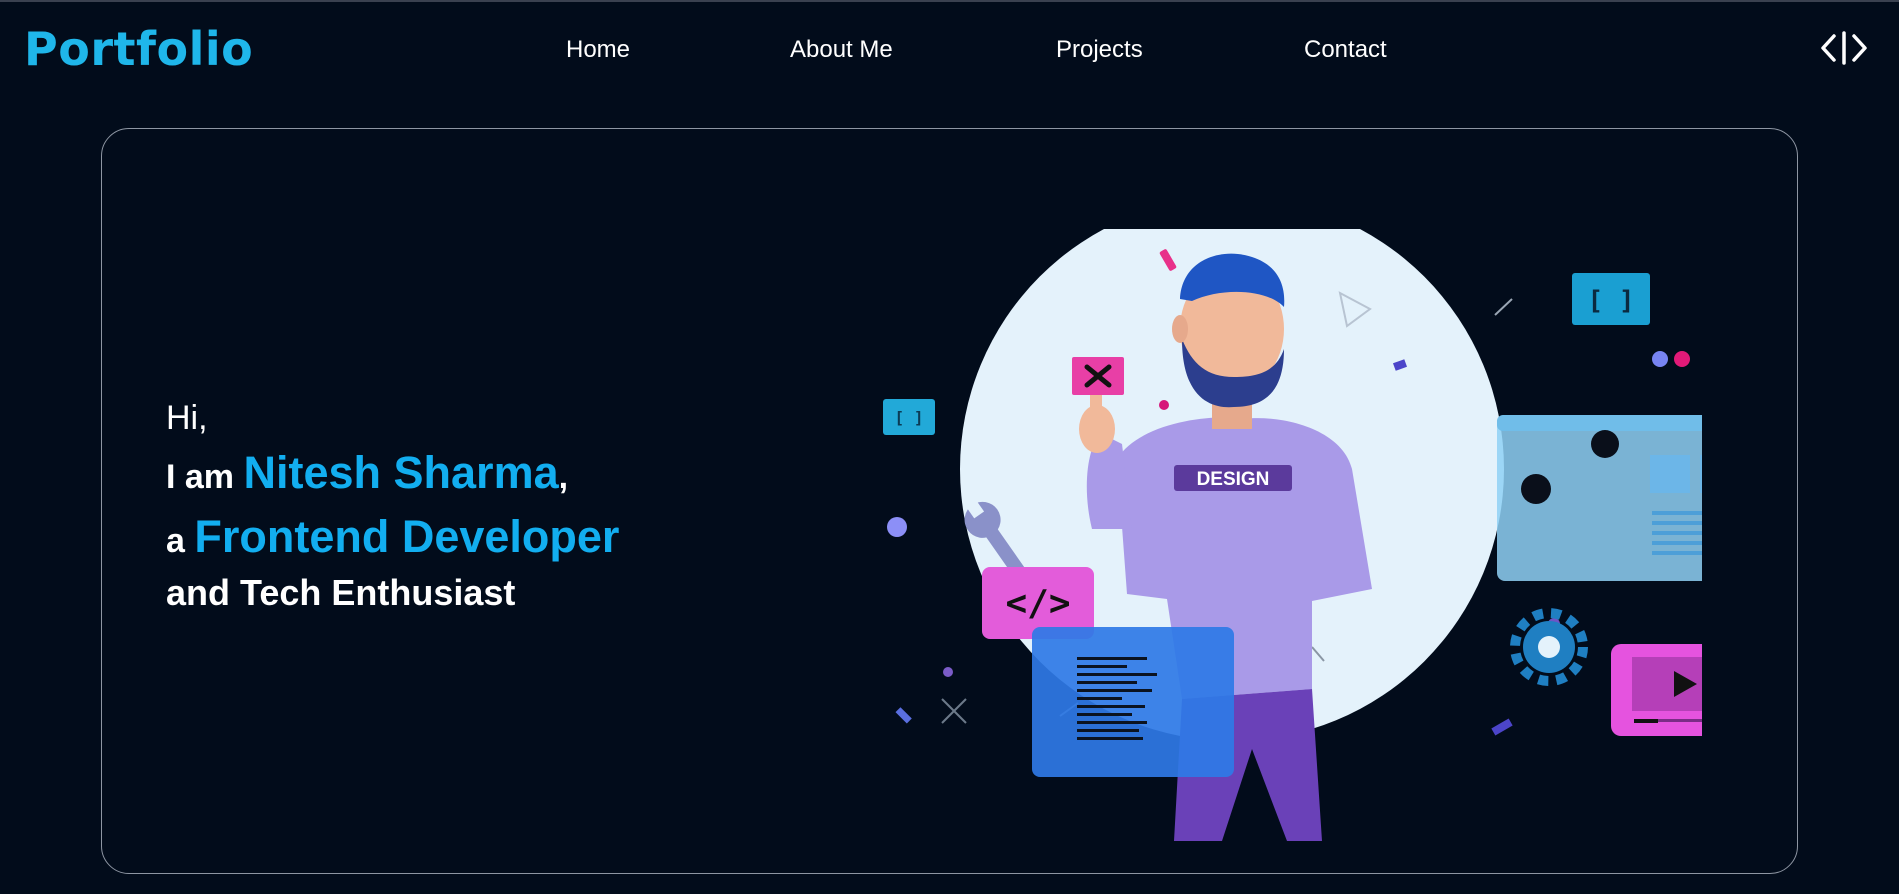  Describe the element at coordinates (407, 536) in the screenshot. I see `developer-role: Frontend Developer` at that location.